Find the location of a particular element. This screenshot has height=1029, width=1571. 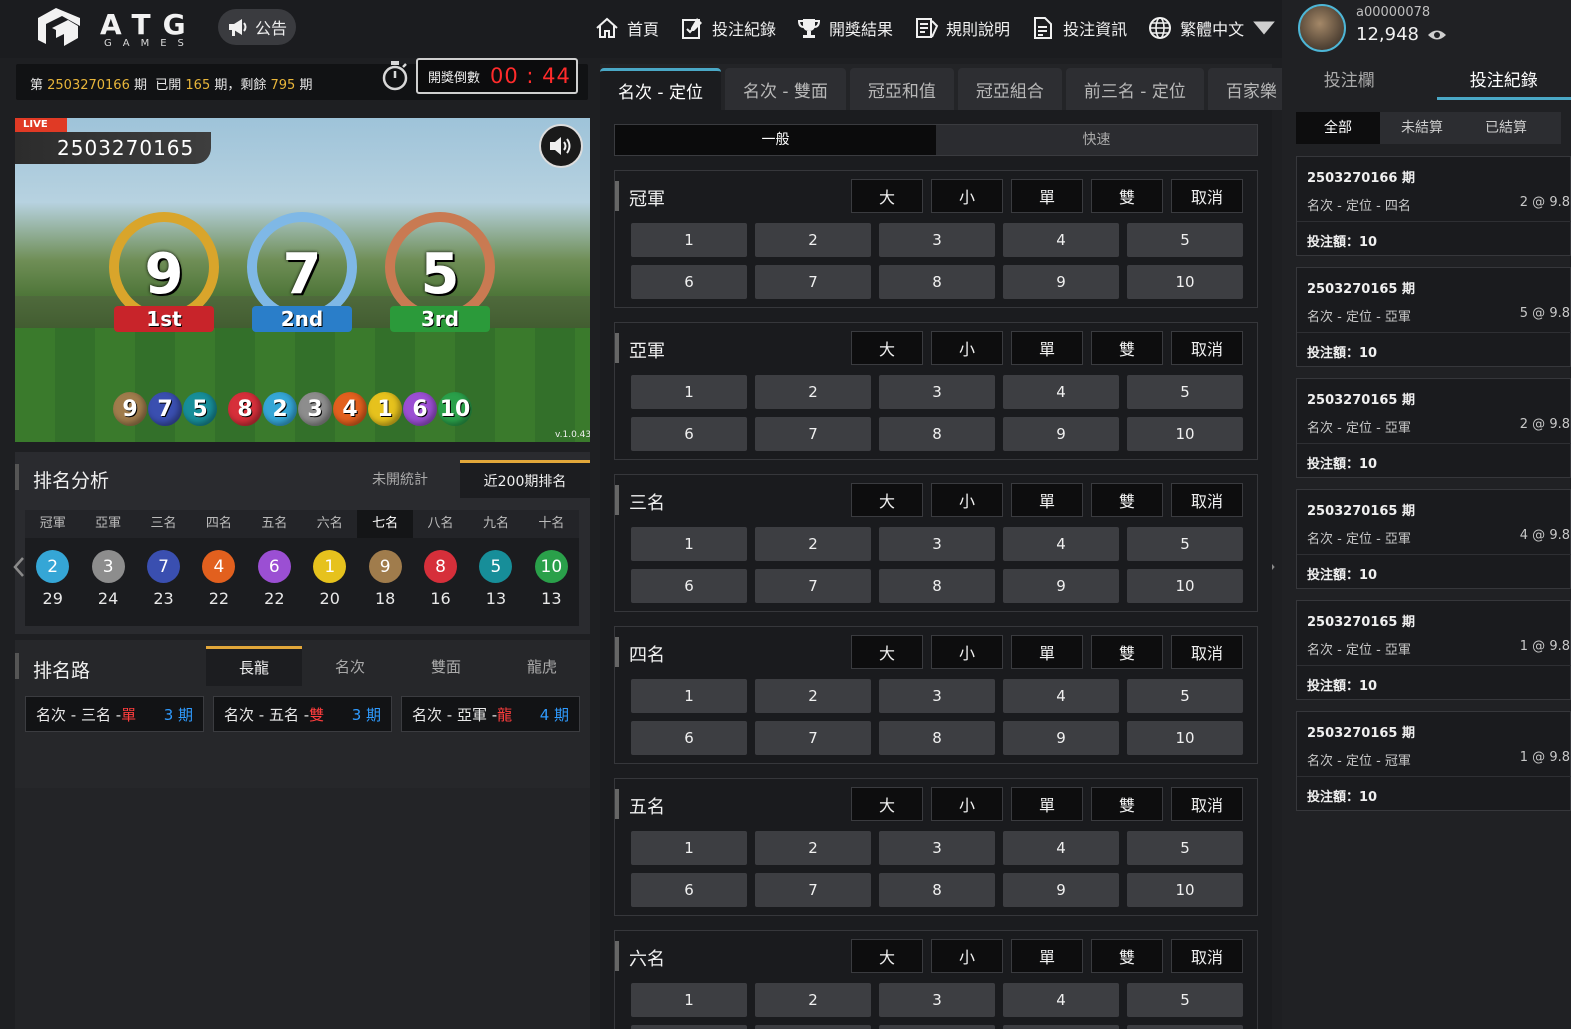

rank-header: 亞軍 is located at coordinates (107, 524).